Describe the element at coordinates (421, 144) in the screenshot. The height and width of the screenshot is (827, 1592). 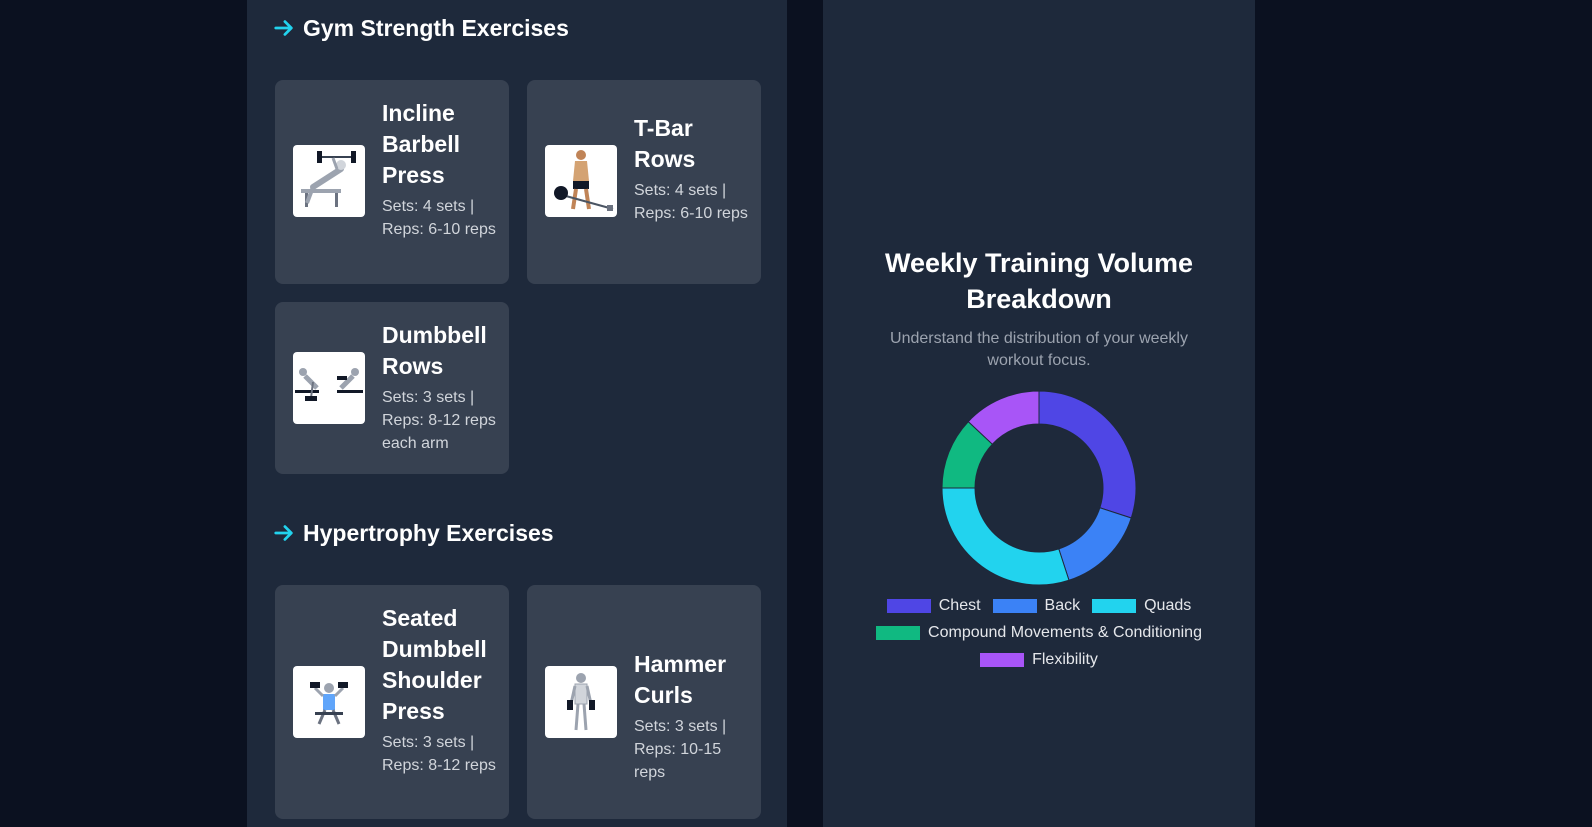
I see `exercise-name: Incline Barbell Press` at that location.